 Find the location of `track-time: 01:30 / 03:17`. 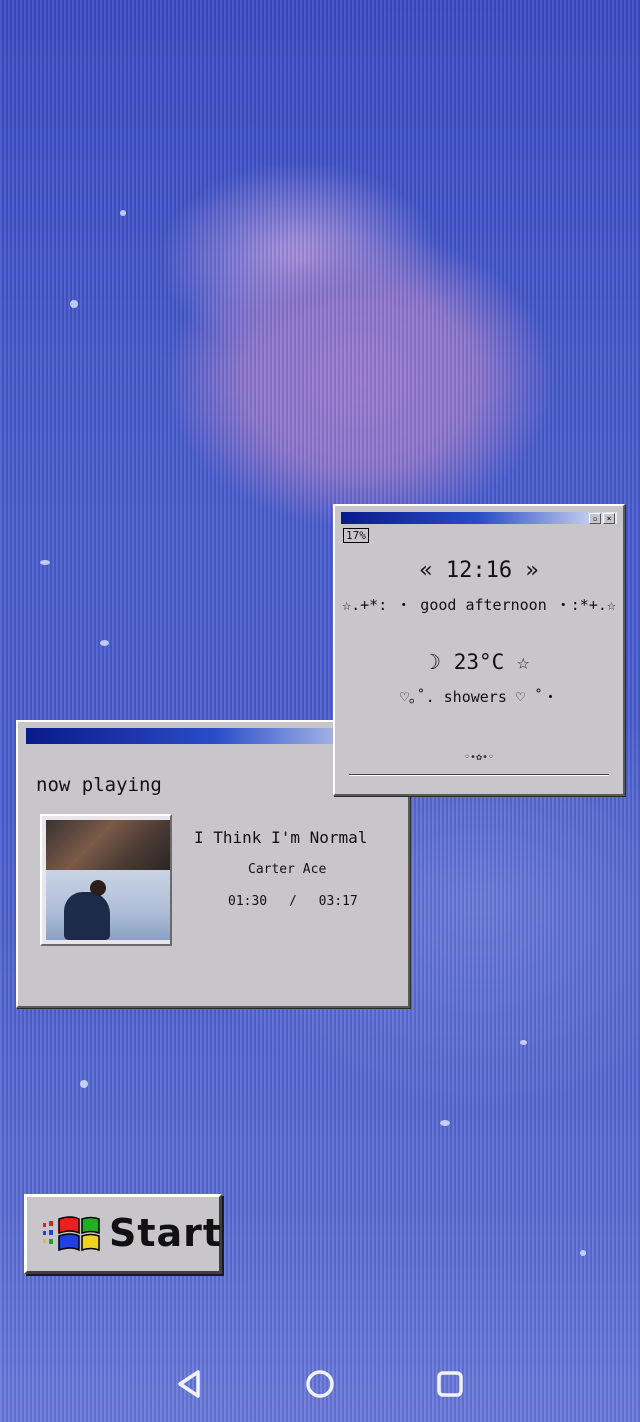

track-time: 01:30 / 03:17 is located at coordinates (333, 901).